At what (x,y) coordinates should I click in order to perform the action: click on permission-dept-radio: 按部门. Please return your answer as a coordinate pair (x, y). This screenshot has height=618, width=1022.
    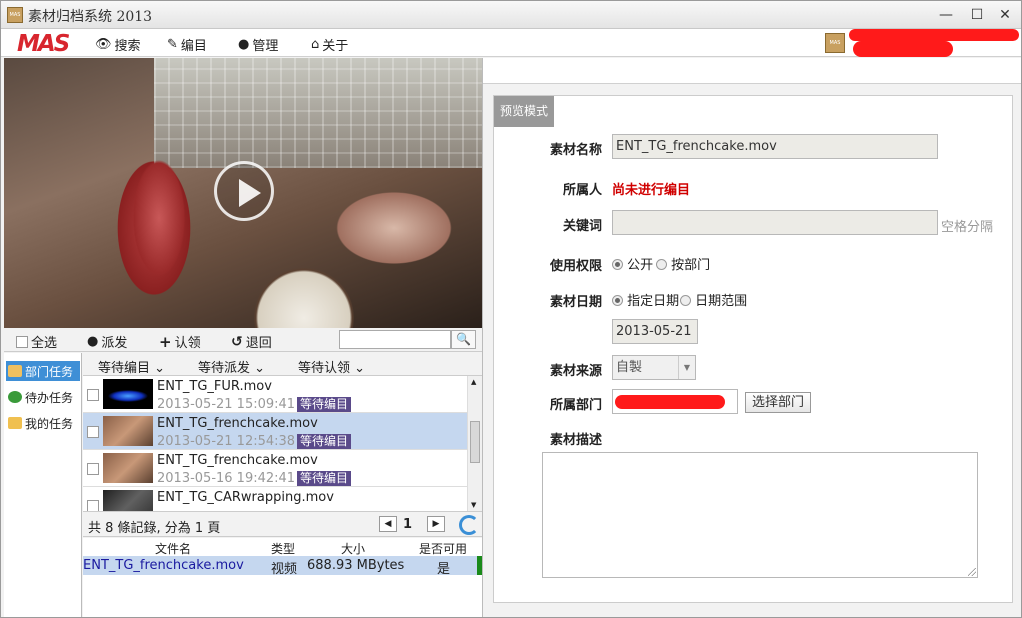
    Looking at the image, I should click on (683, 263).